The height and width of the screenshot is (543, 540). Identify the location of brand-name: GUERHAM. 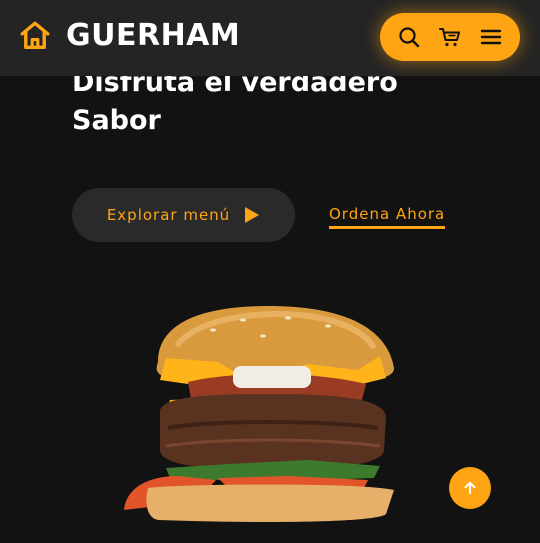
(153, 35).